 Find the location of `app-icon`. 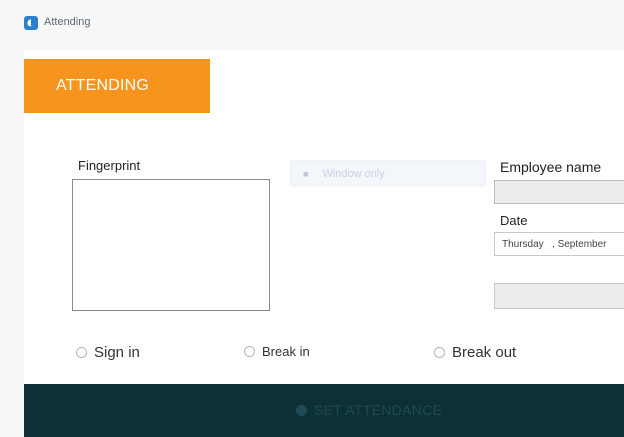

app-icon is located at coordinates (31, 23).